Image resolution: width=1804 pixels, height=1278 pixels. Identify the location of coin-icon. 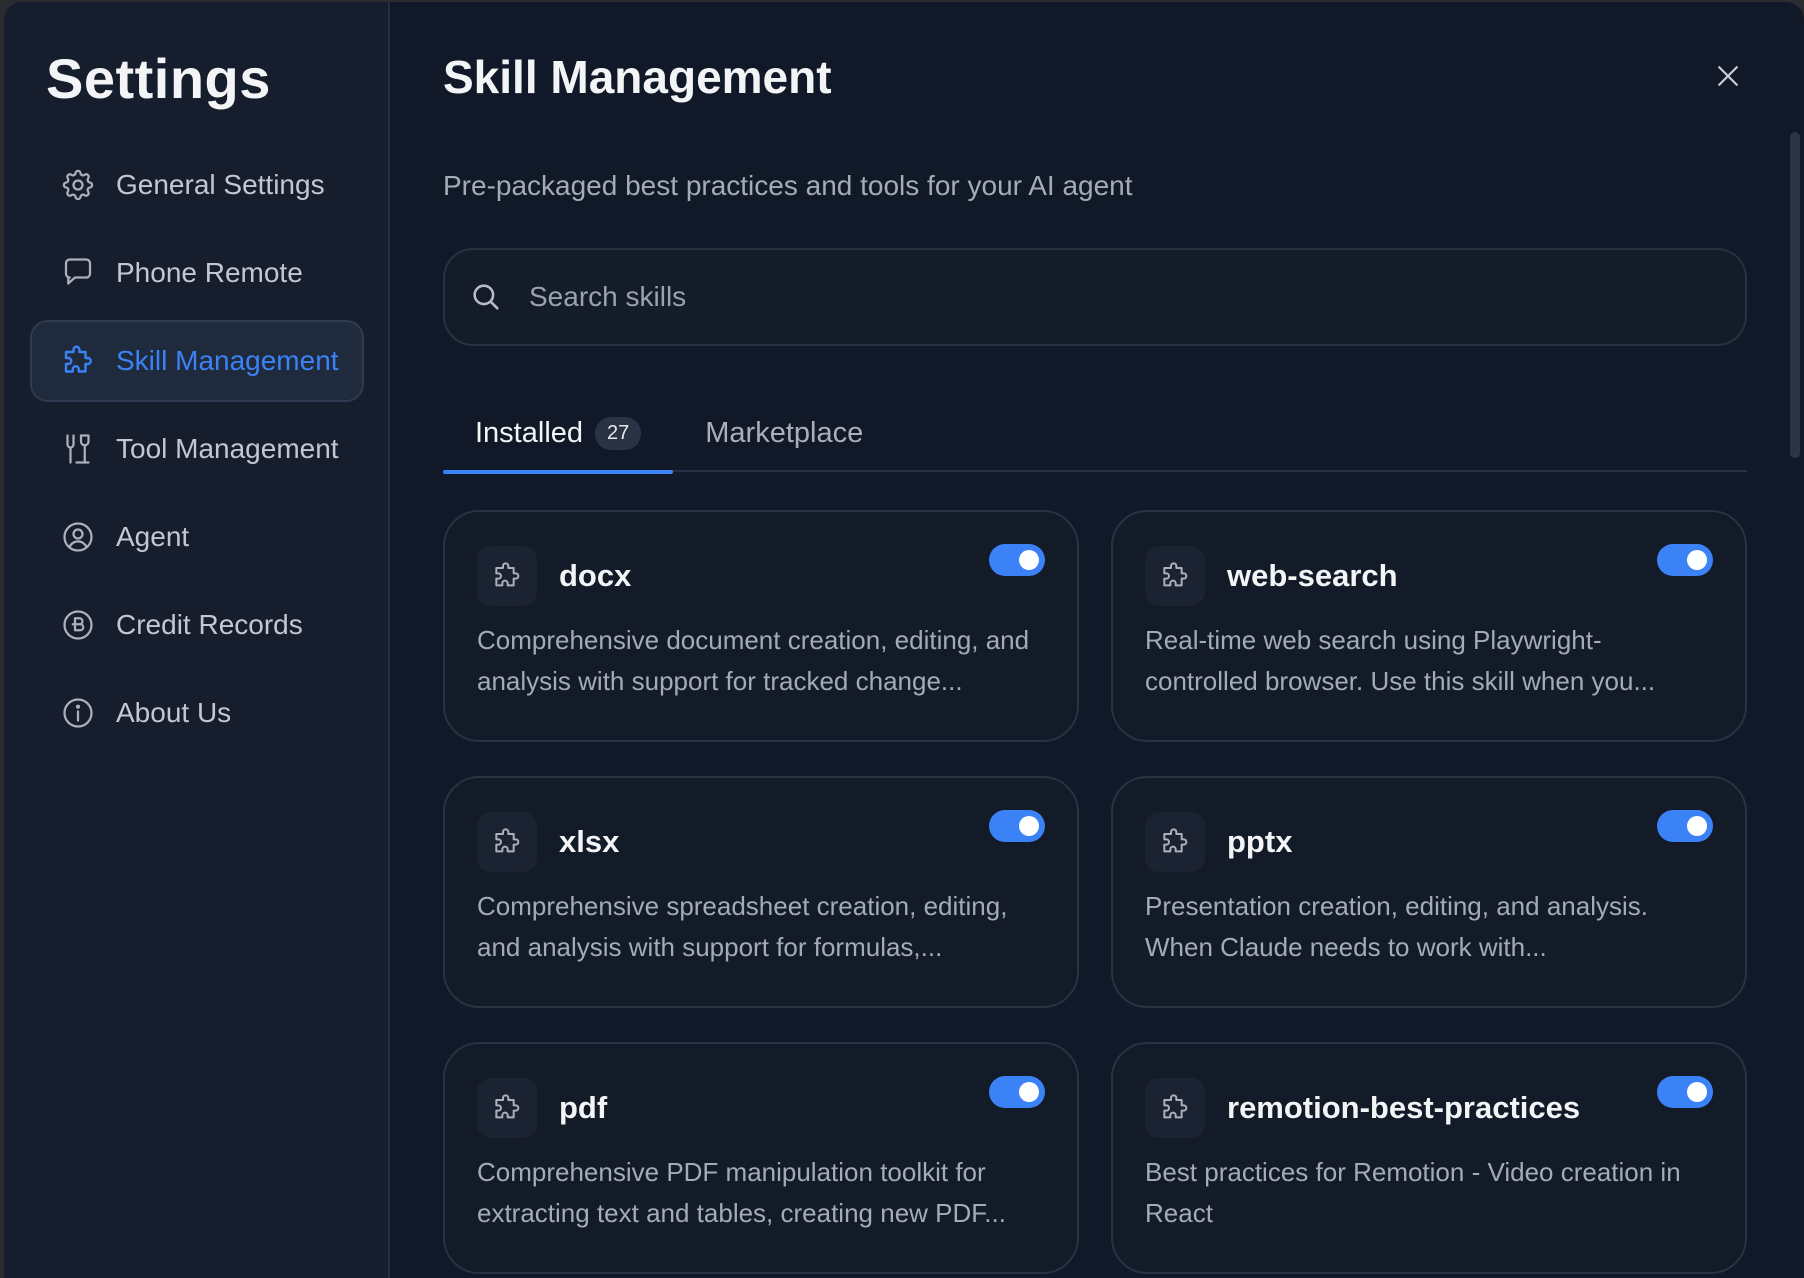
(78, 625).